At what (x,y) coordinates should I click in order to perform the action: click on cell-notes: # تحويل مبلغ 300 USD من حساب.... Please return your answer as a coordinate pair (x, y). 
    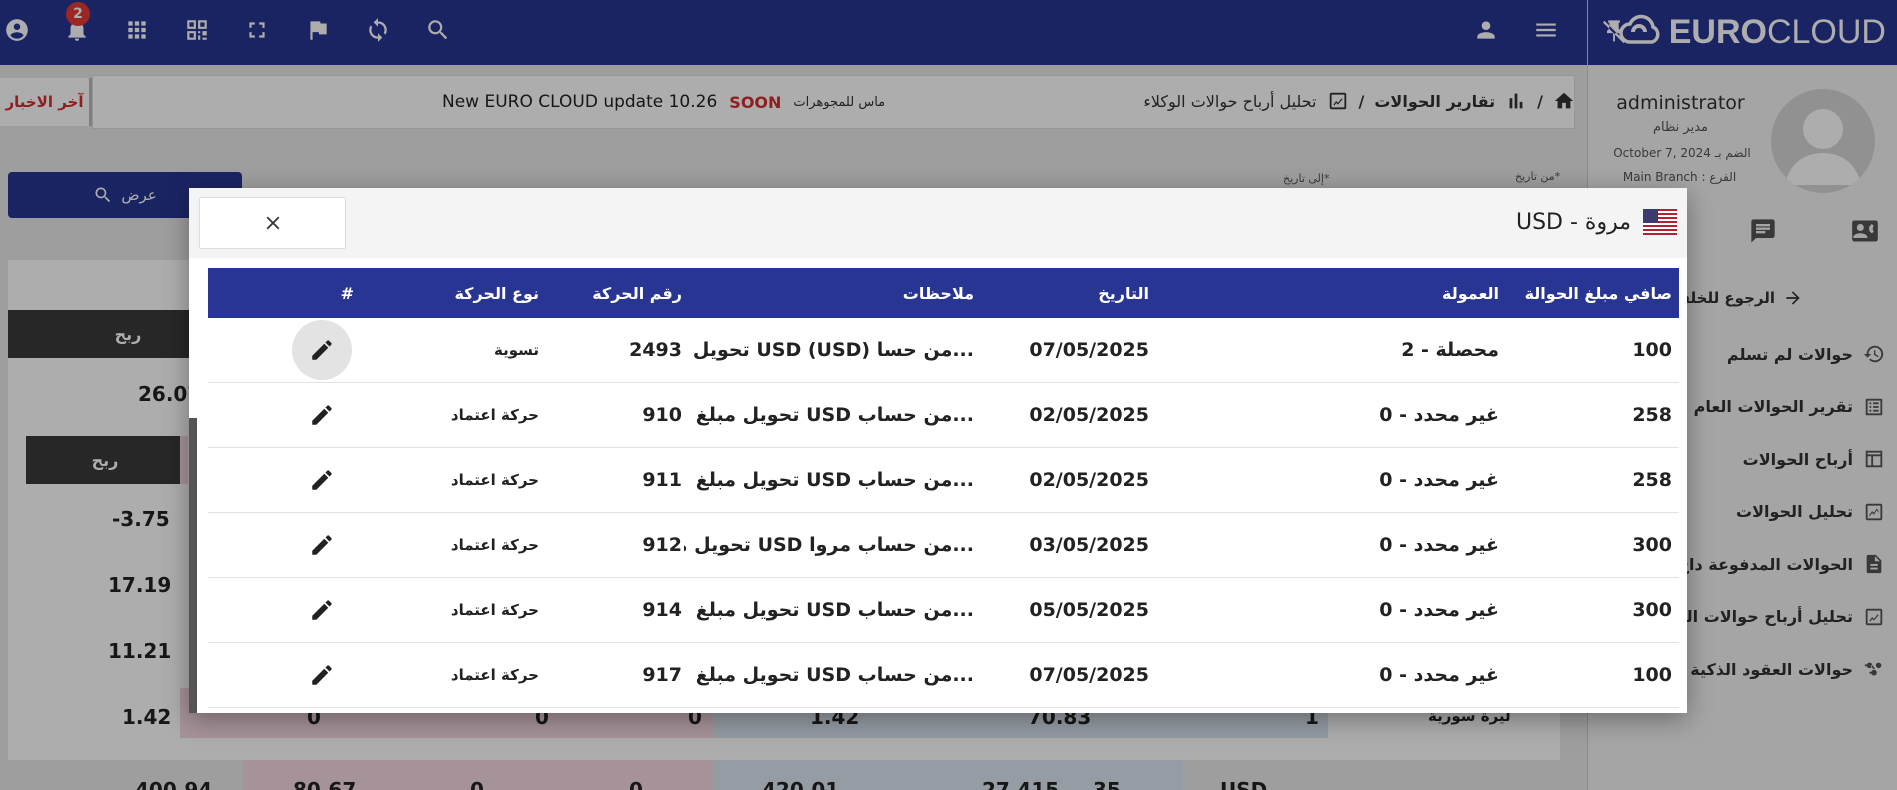
    Looking at the image, I should click on (834, 610).